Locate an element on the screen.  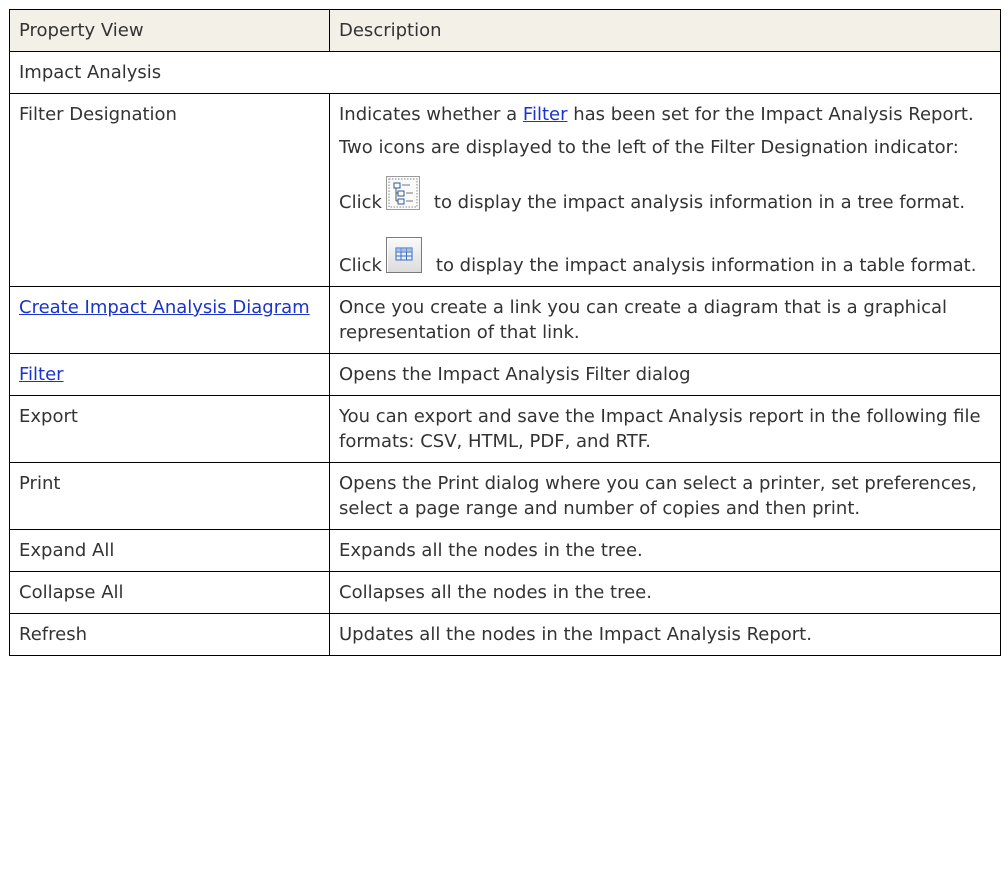
section-title-impact-analysis: Impact Analysis is located at coordinates (505, 72).